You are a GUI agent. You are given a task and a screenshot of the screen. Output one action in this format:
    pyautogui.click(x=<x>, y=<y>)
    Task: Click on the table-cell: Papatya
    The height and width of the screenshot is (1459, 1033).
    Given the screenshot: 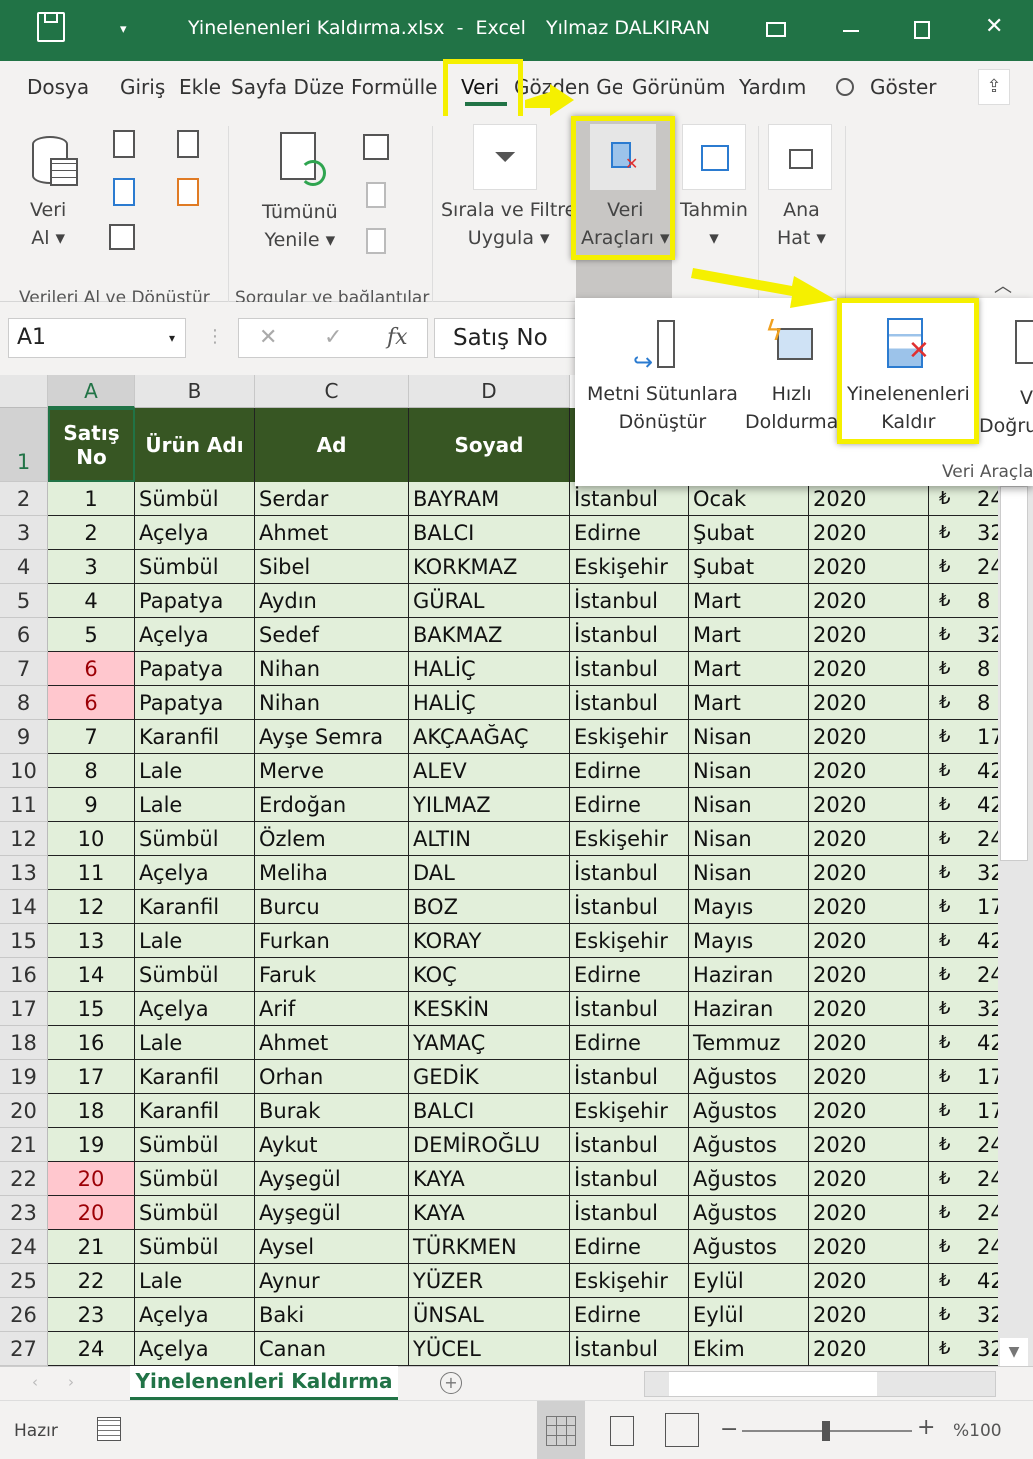 What is the action you would take?
    pyautogui.click(x=195, y=601)
    